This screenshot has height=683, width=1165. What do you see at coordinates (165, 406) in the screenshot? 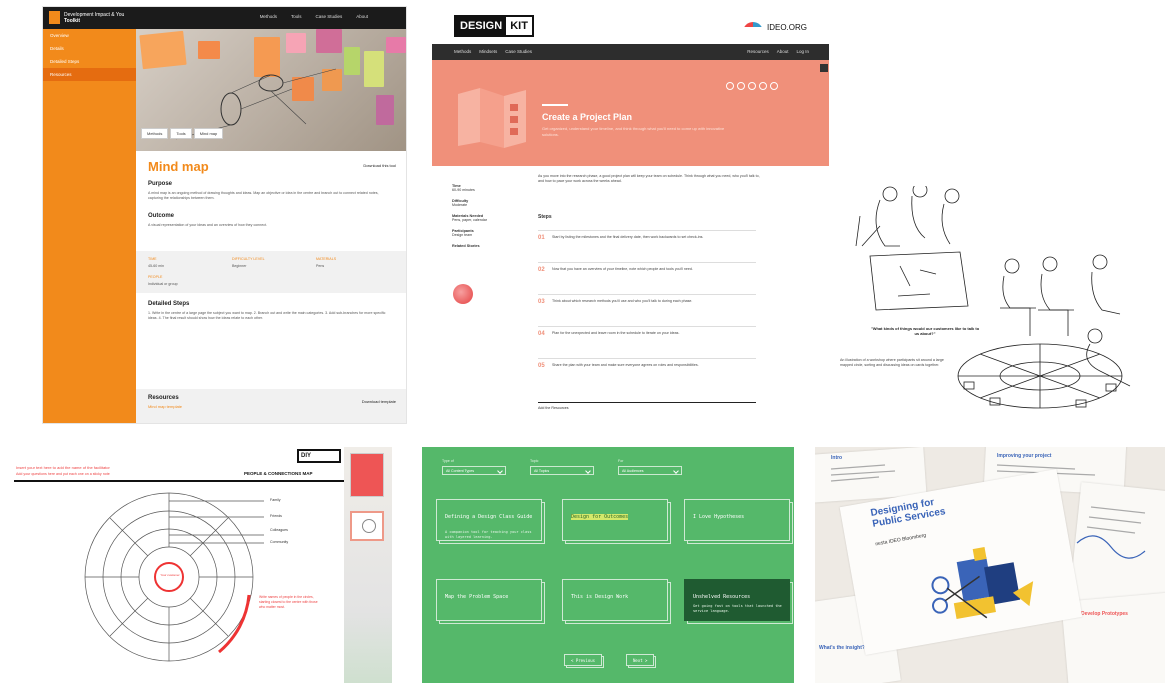
I see `resources-link: Mind map template` at bounding box center [165, 406].